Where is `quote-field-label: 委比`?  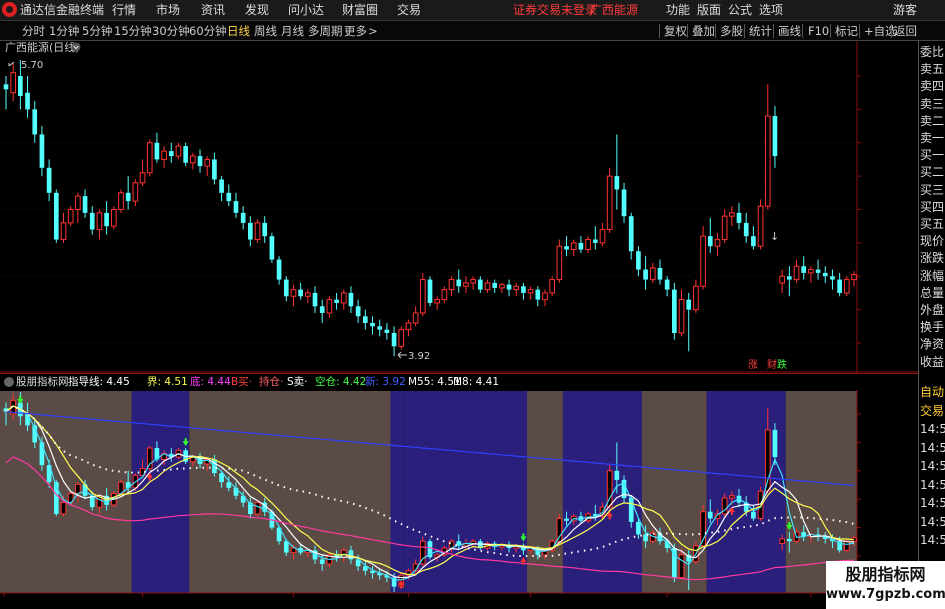
quote-field-label: 委比 is located at coordinates (932, 52).